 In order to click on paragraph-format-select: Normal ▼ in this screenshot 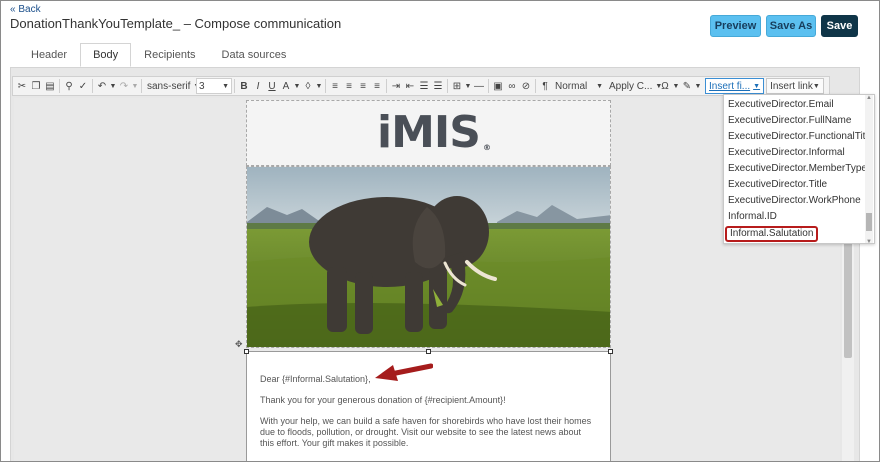, I will do `click(579, 86)`.